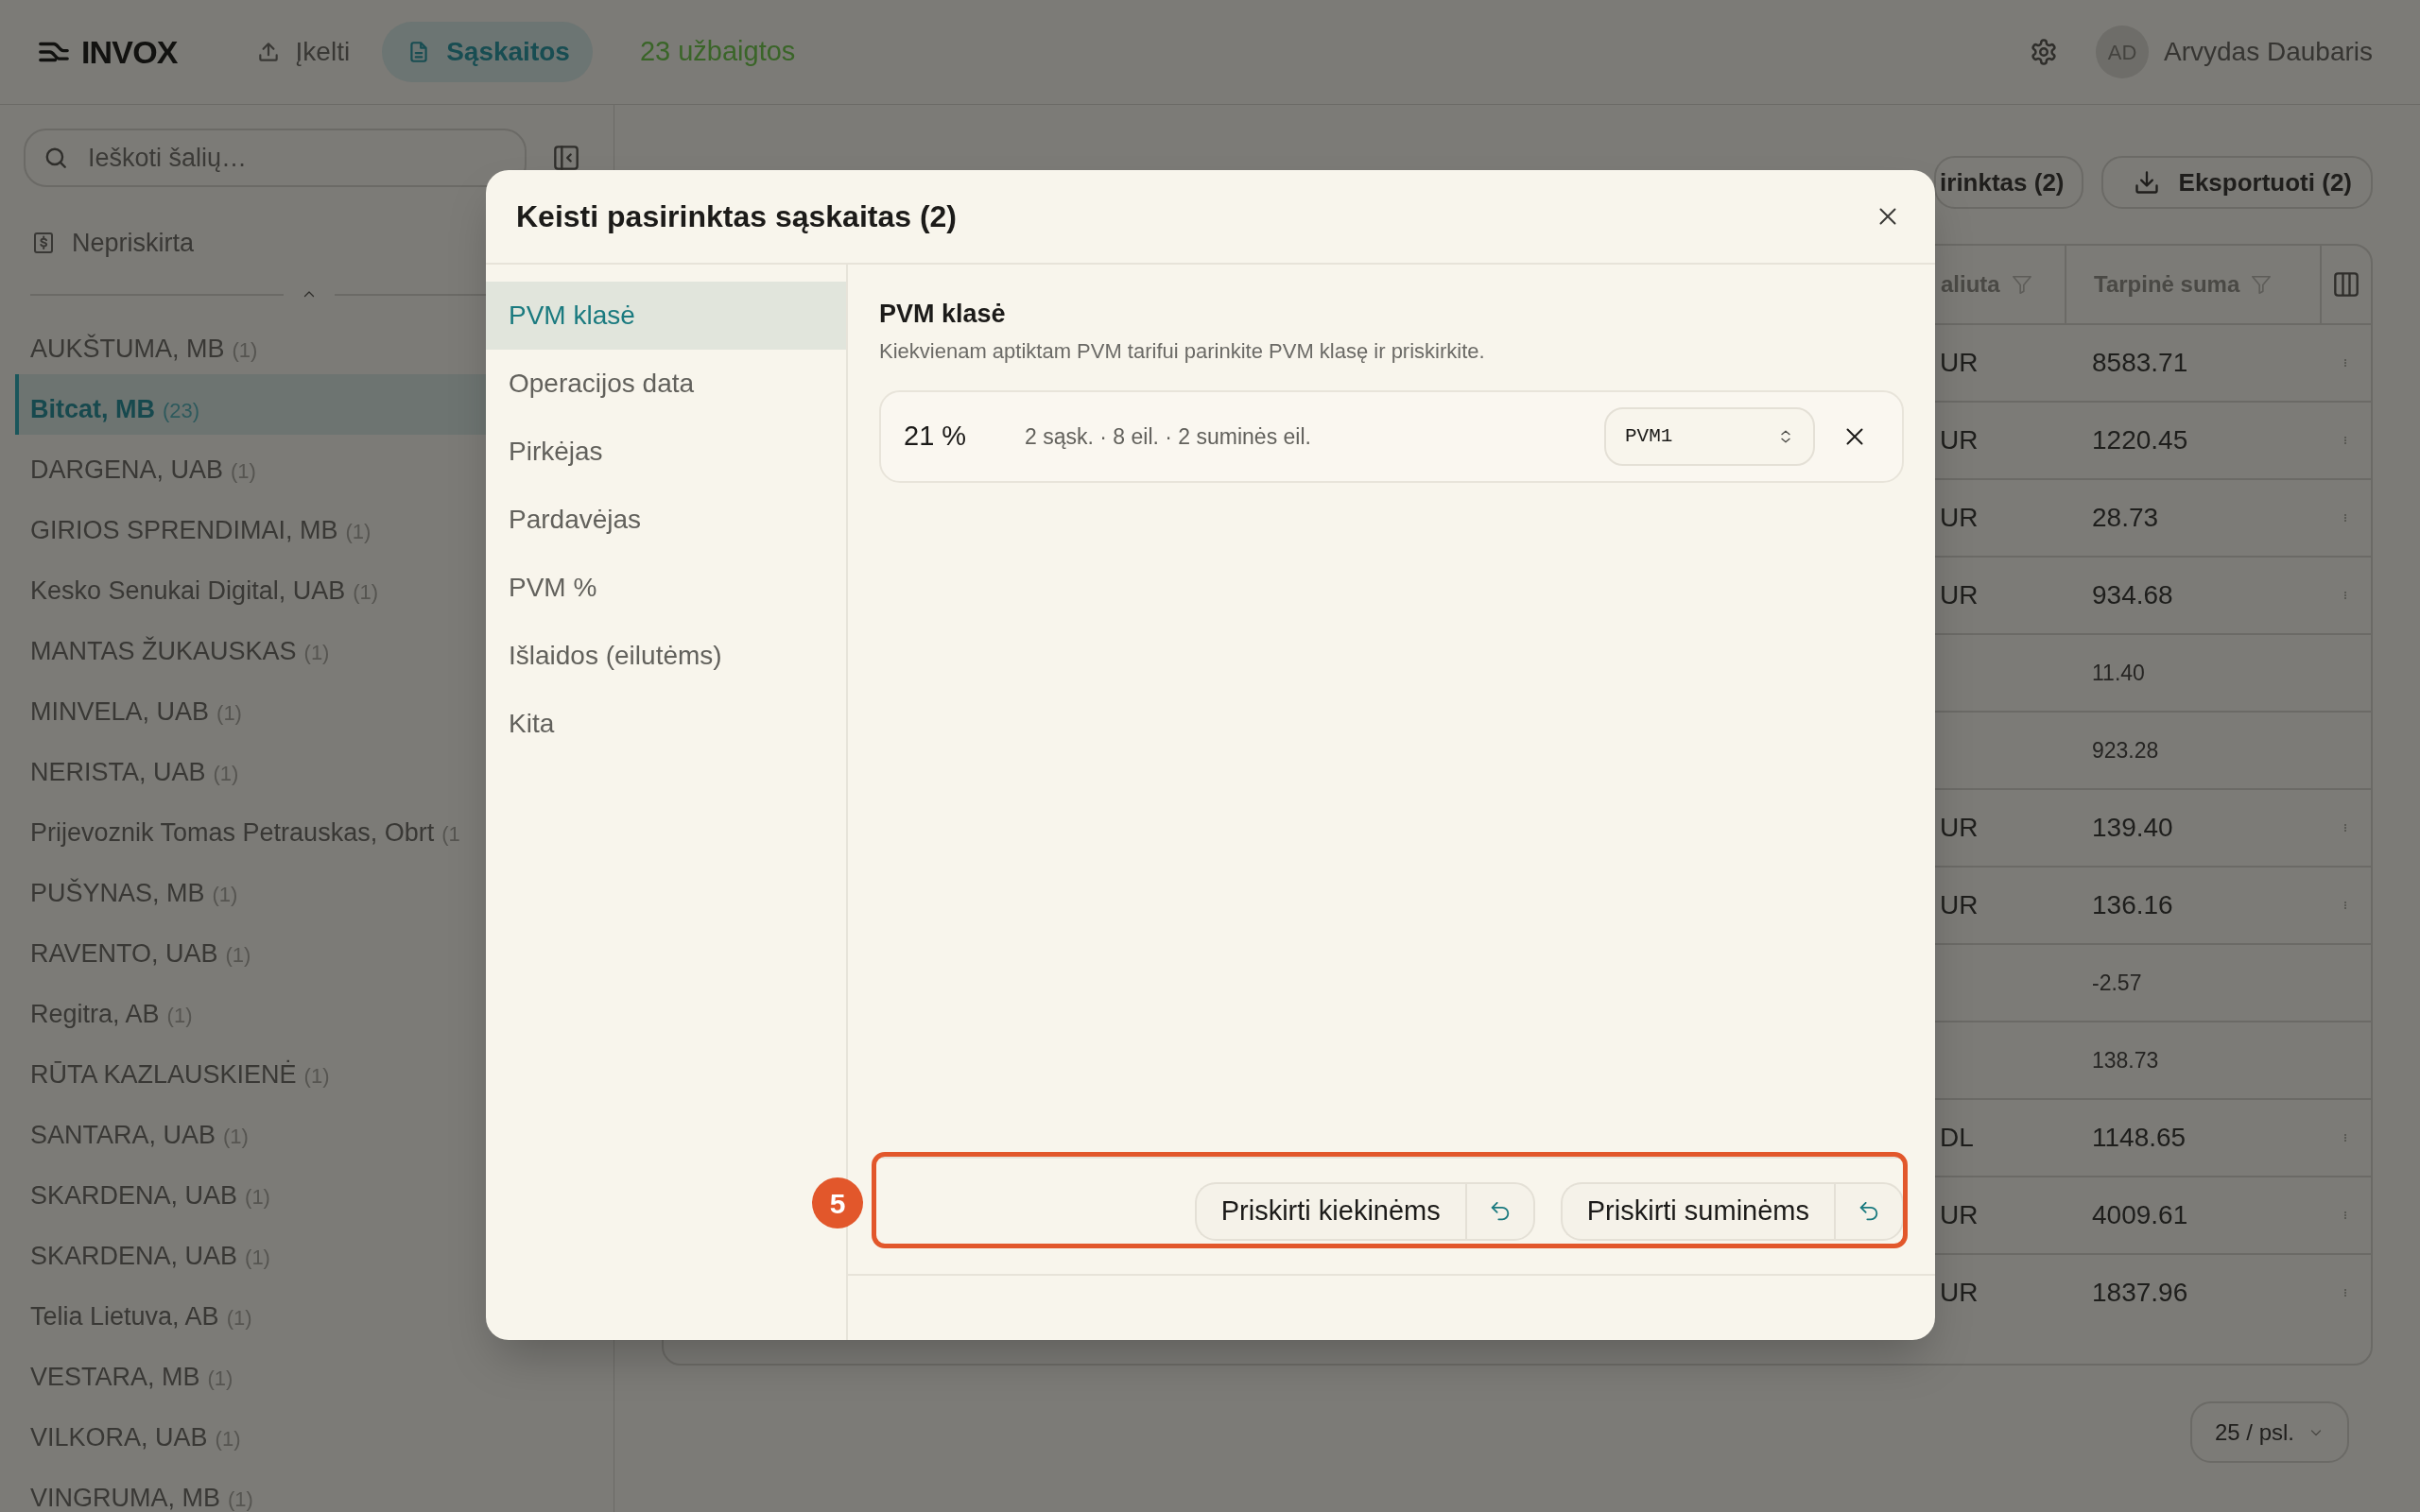 This screenshot has height=1512, width=2420. Describe the element at coordinates (1697, 1211) in the screenshot. I see `assign-button: Priskirti suminėms` at that location.